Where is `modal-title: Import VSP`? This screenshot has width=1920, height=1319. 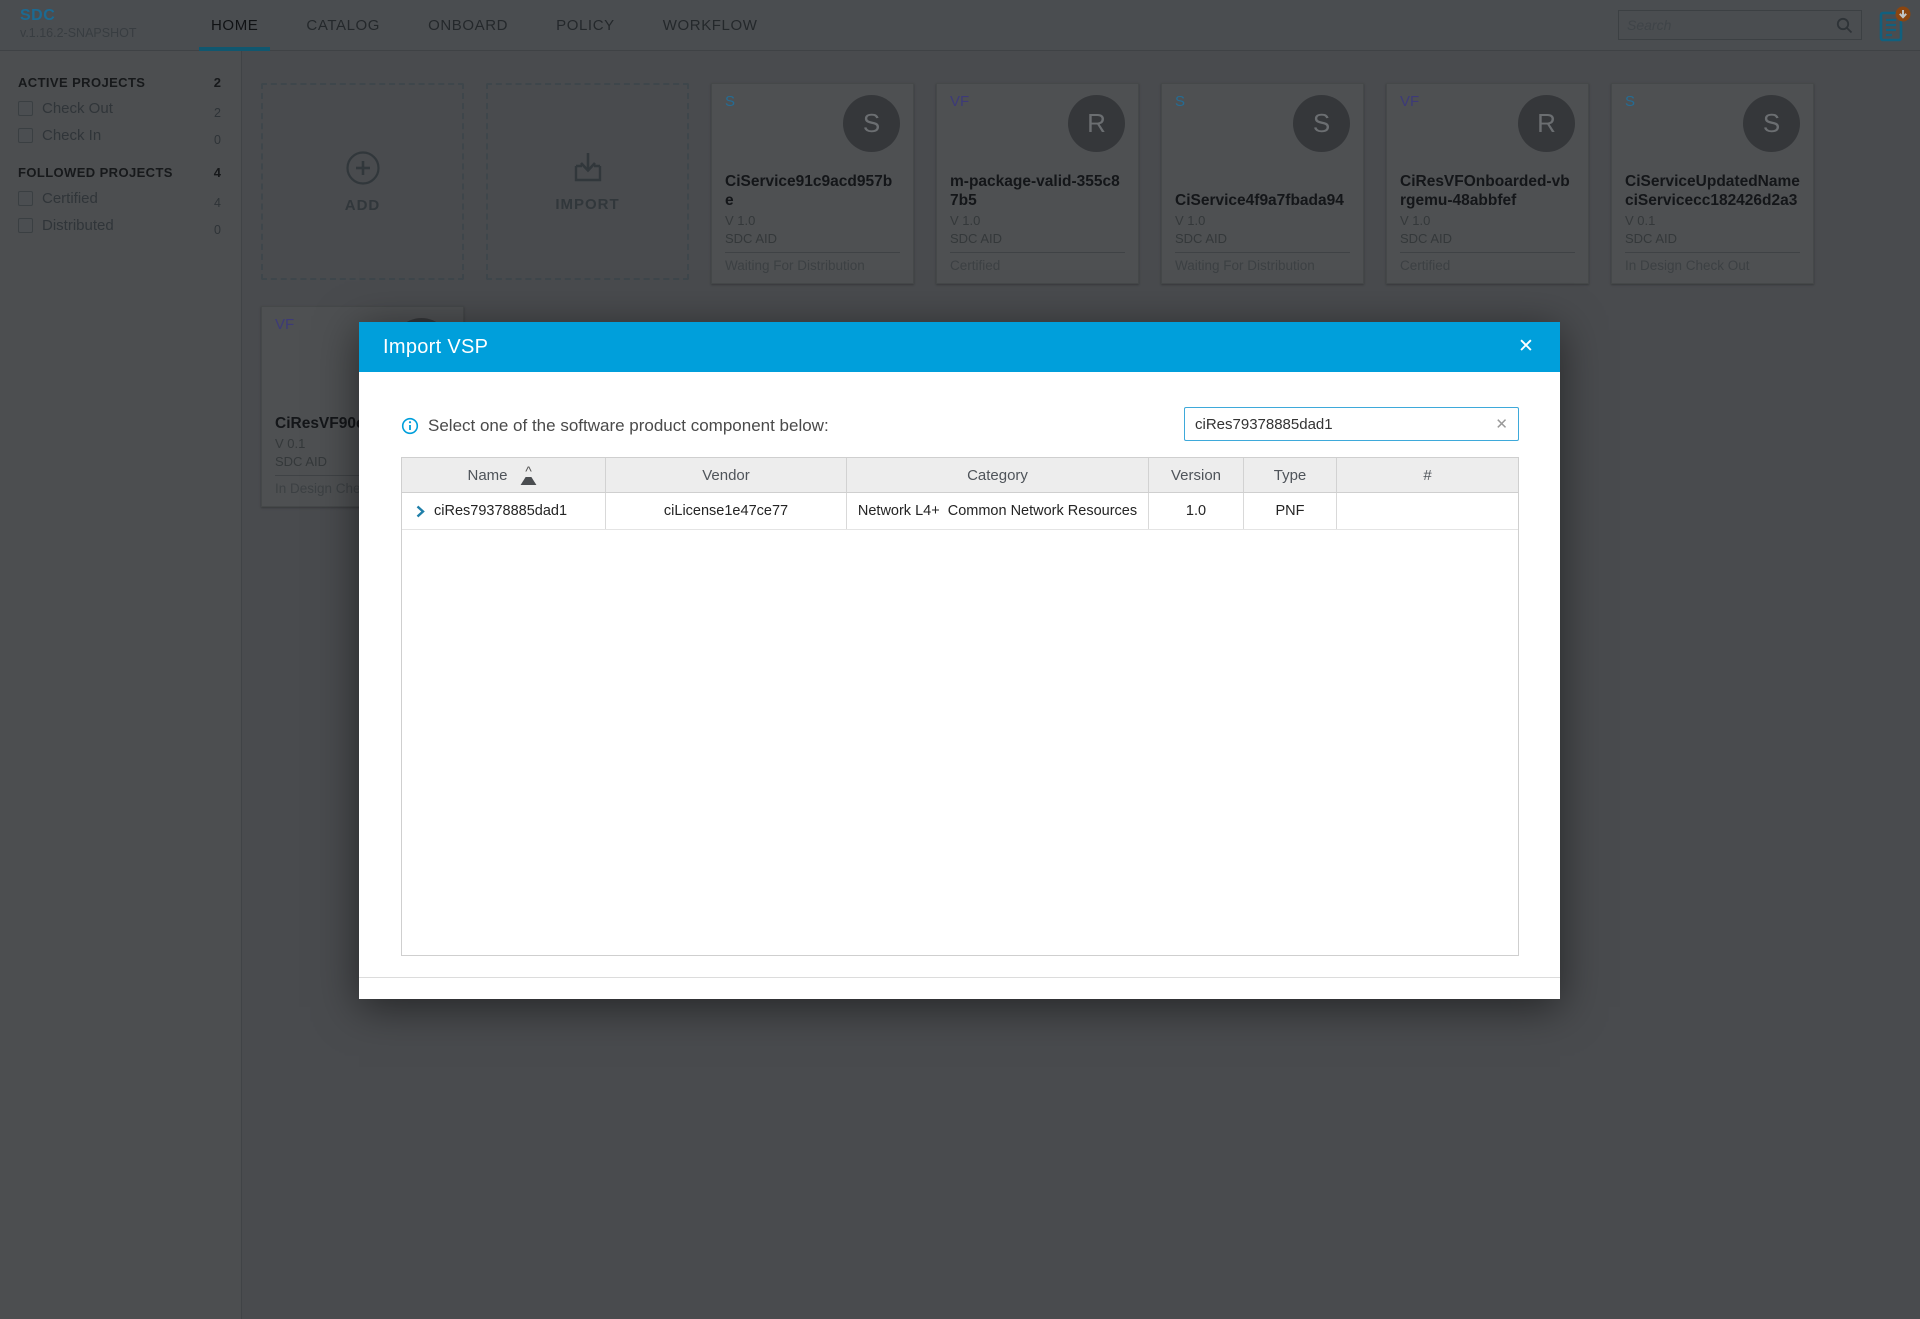
modal-title: Import VSP is located at coordinates (436, 346).